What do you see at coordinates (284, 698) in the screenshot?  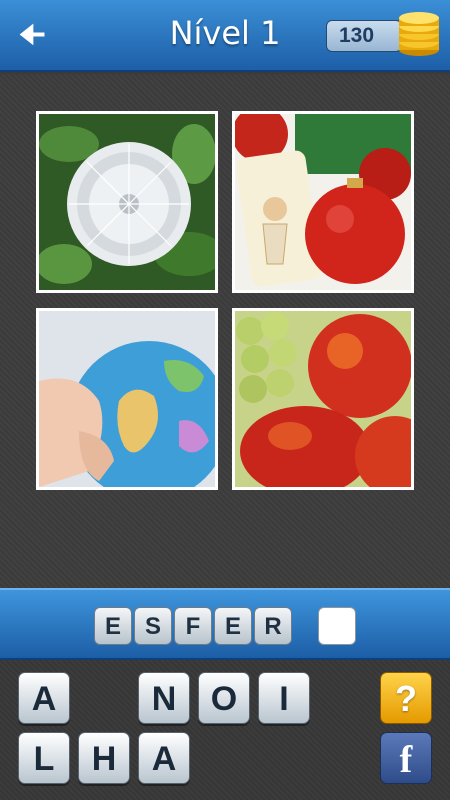 I see `letter-key-5: I` at bounding box center [284, 698].